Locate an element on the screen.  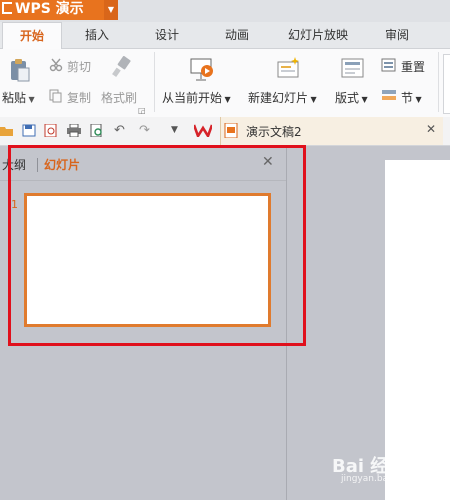
layout-button: 版式 ▼ is located at coordinates (351, 97).